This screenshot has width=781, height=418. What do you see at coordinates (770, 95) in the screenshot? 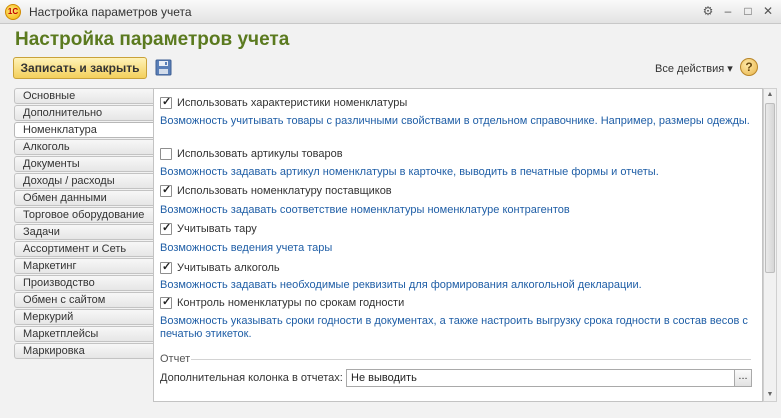
I see `scroll-up-icon: ▲` at bounding box center [770, 95].